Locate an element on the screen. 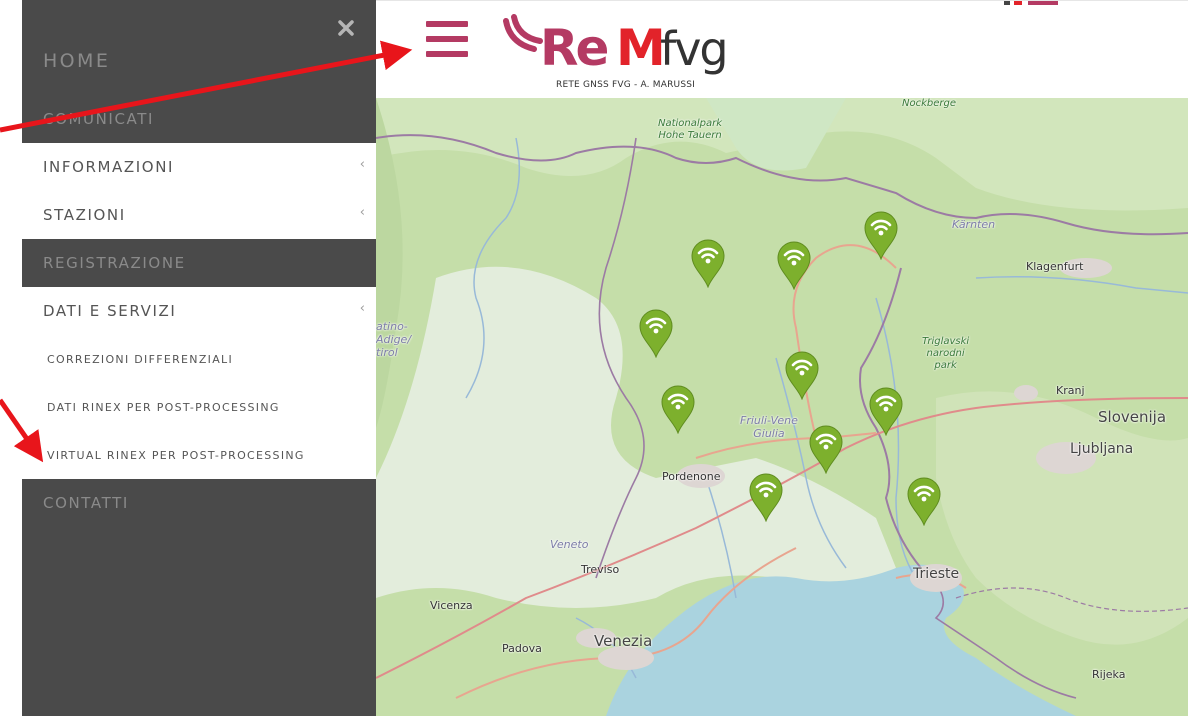  map-label-rijeka: Rijeka is located at coordinates (1109, 674).